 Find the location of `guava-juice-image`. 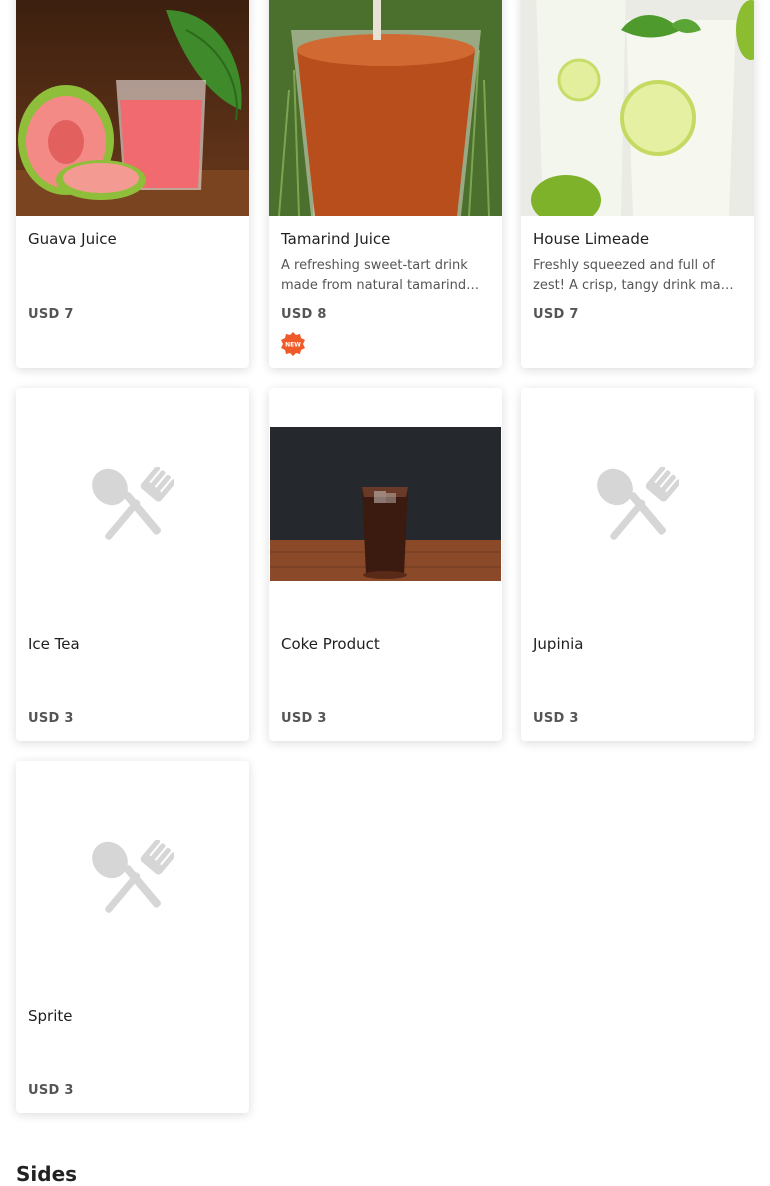

guava-juice-image is located at coordinates (132, 108).